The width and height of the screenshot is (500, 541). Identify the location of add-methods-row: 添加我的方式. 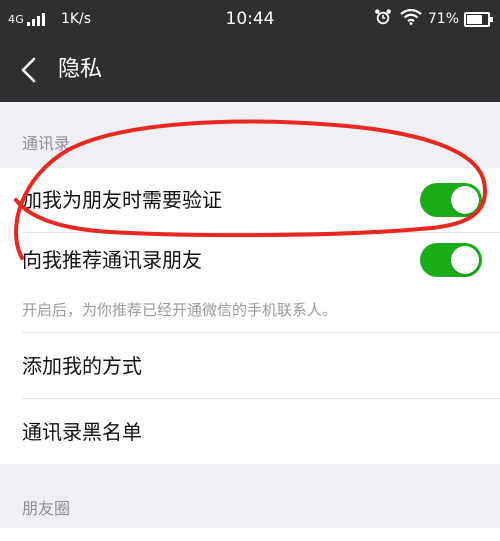
(250, 366).